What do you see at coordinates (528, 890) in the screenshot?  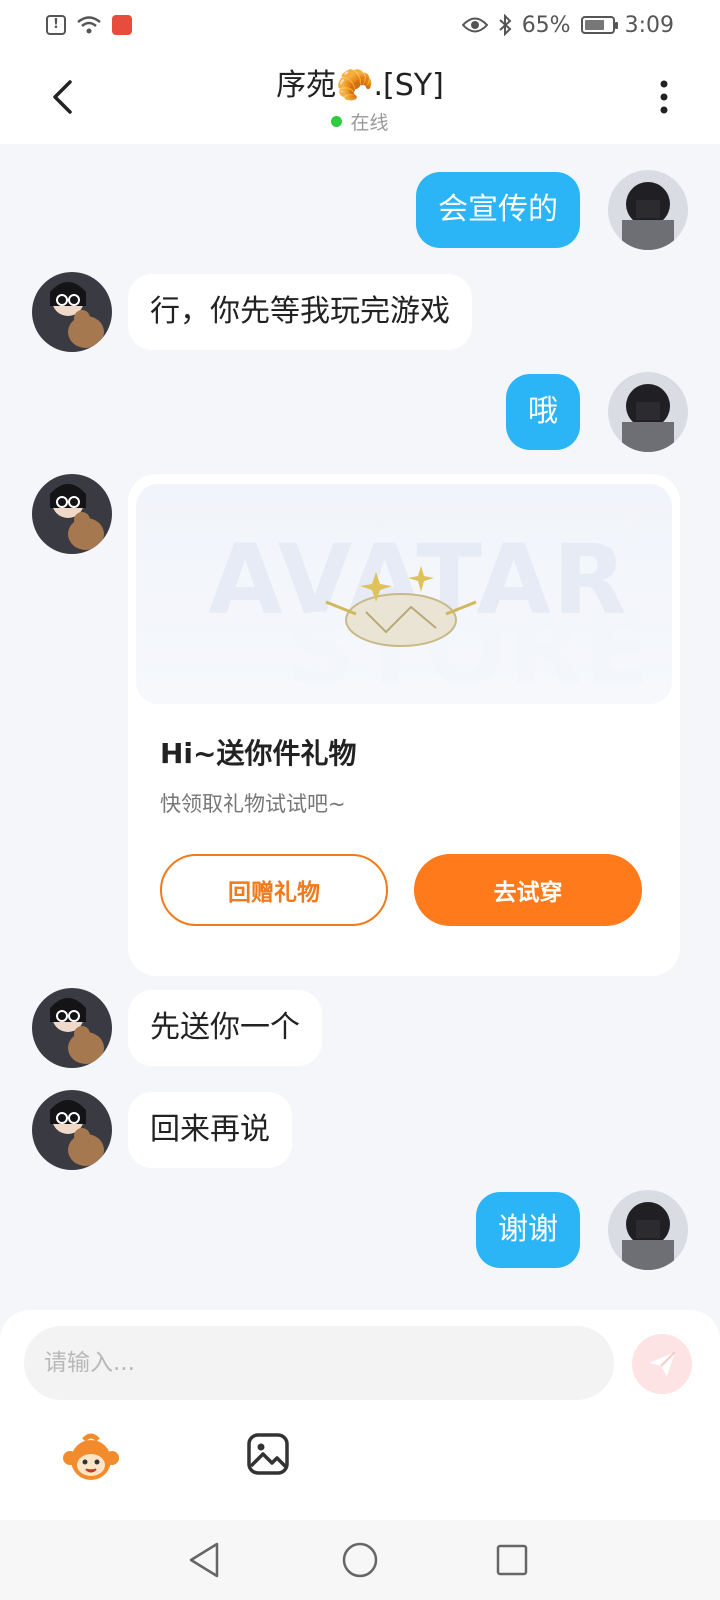 I see `try-on-button: 去试穿` at bounding box center [528, 890].